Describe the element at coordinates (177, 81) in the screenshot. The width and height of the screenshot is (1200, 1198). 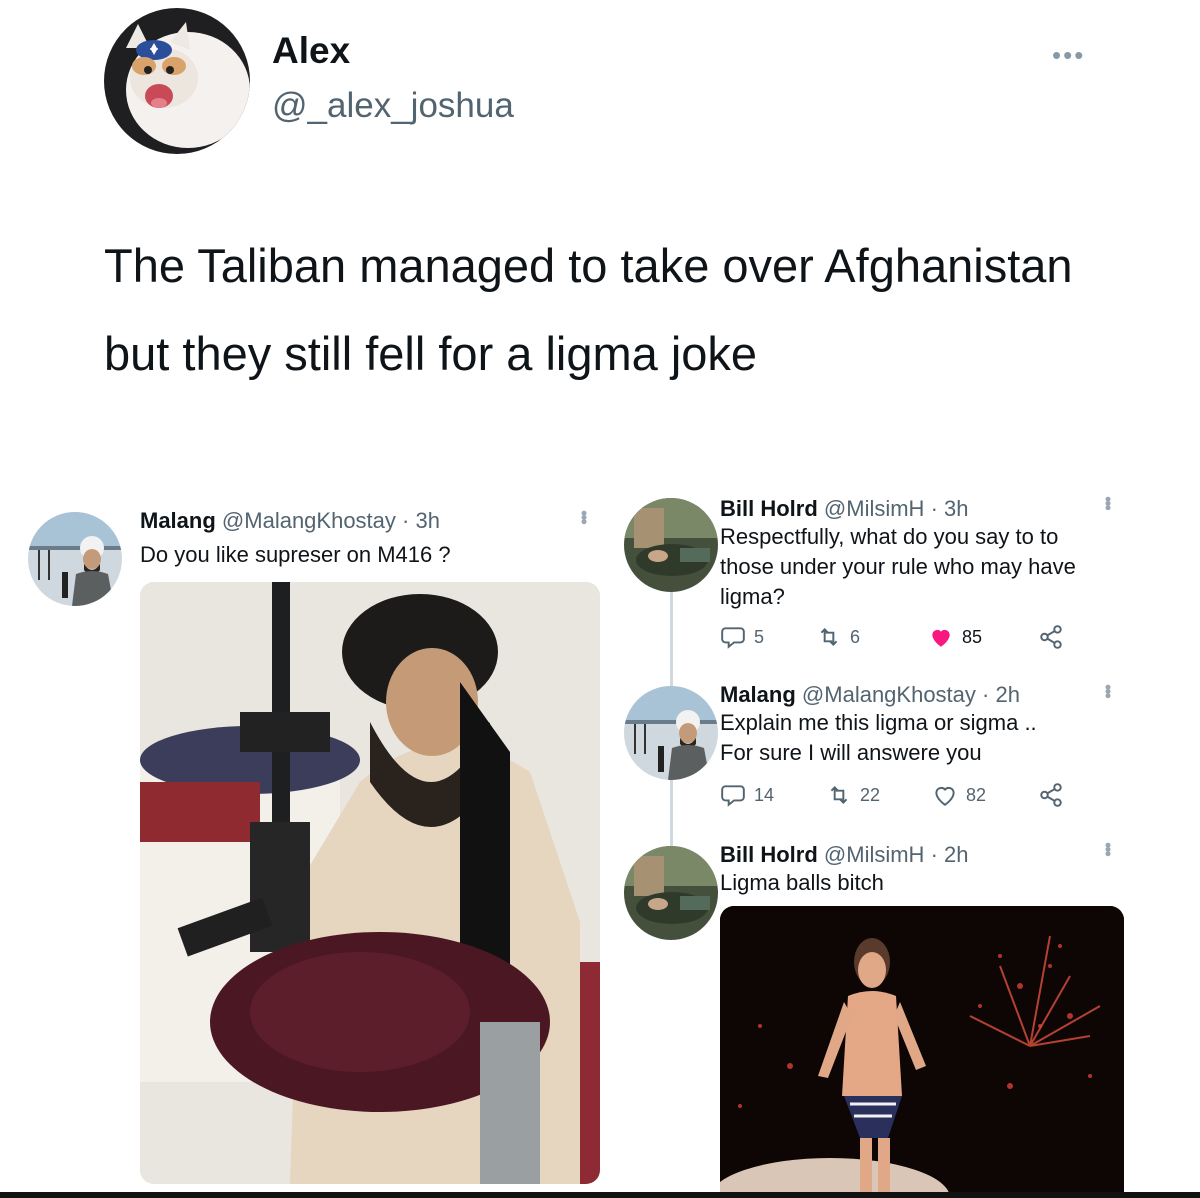
I see `author-avatar` at that location.